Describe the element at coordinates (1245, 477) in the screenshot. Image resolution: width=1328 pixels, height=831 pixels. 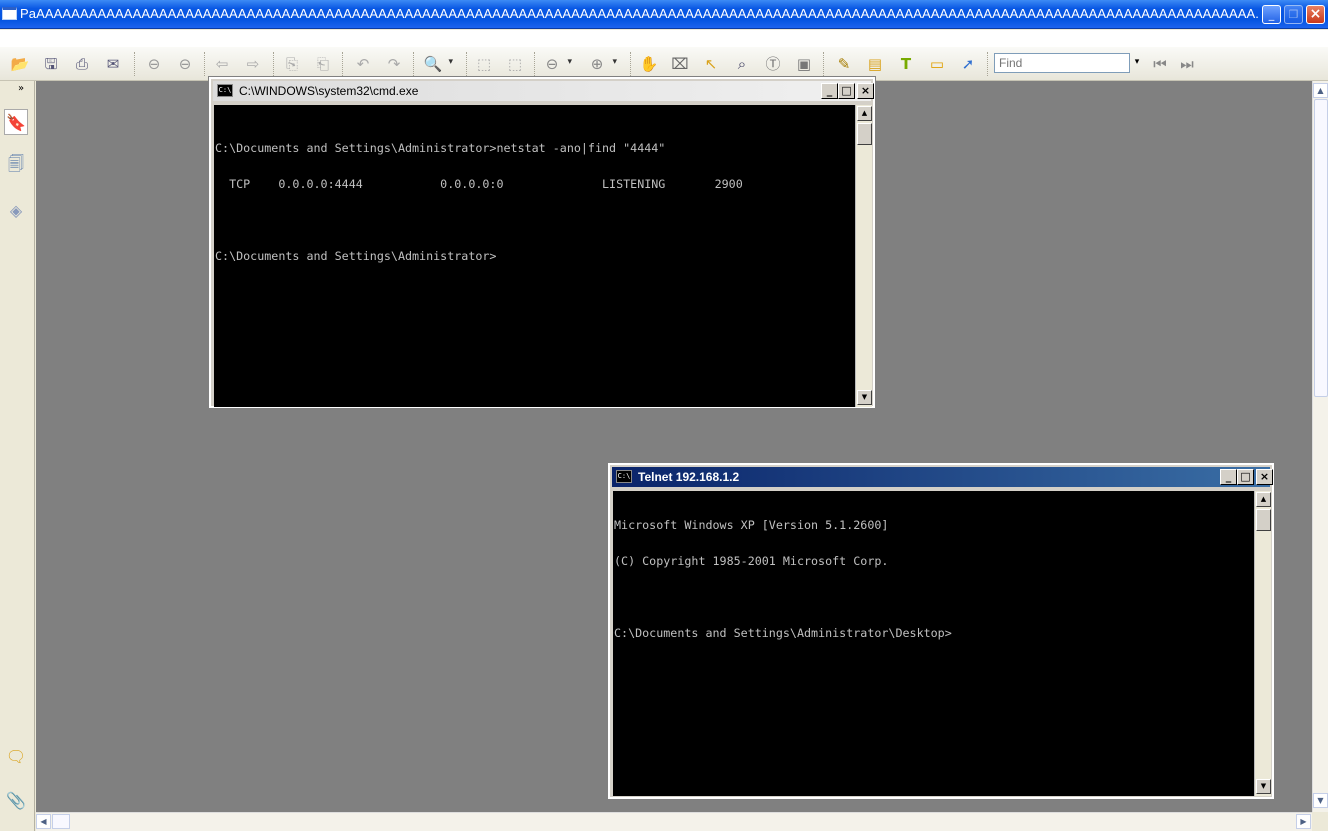
I see `telnet-maximize-button: □` at that location.